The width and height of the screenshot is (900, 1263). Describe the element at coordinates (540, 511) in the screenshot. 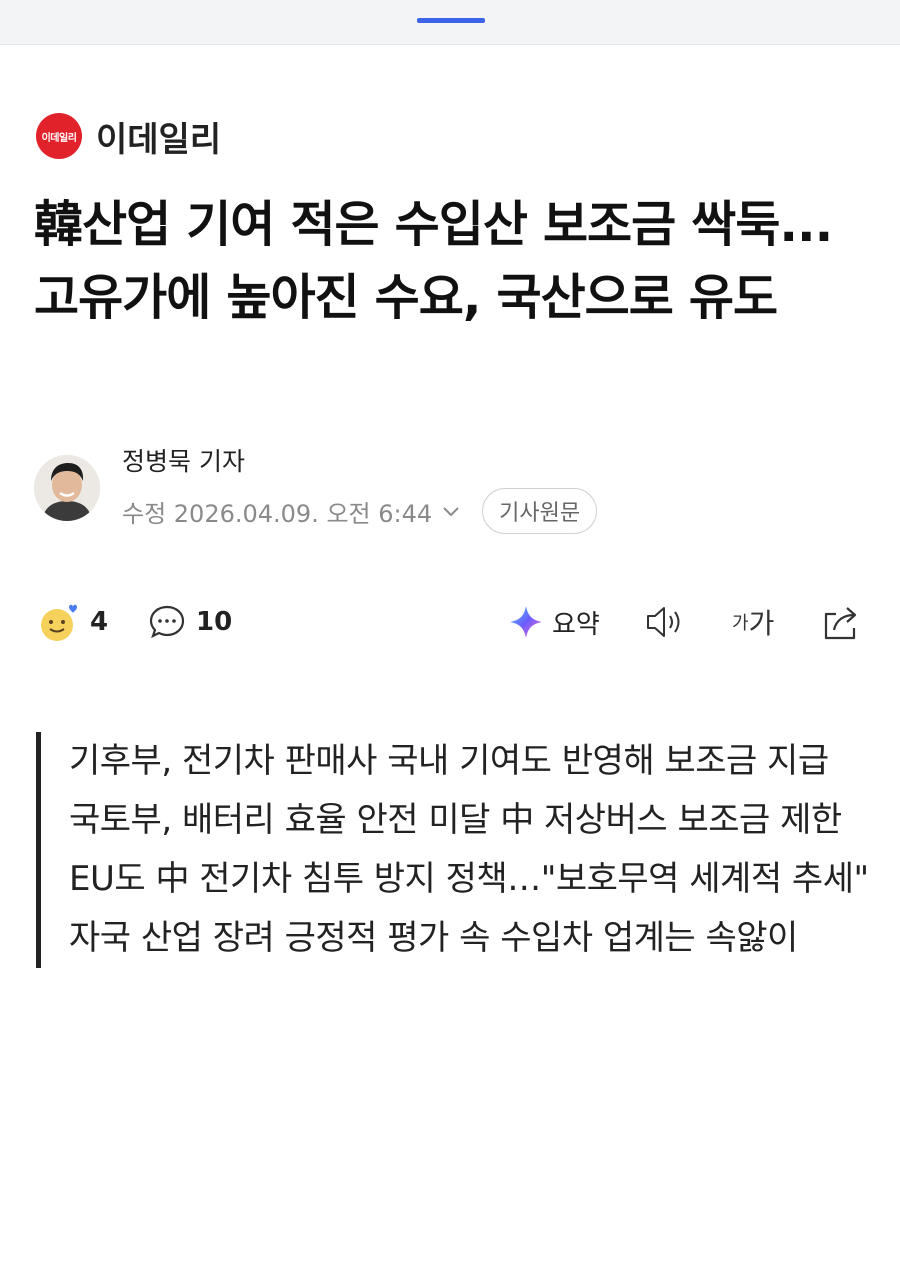

I see `original-article-button: 기사원문` at that location.